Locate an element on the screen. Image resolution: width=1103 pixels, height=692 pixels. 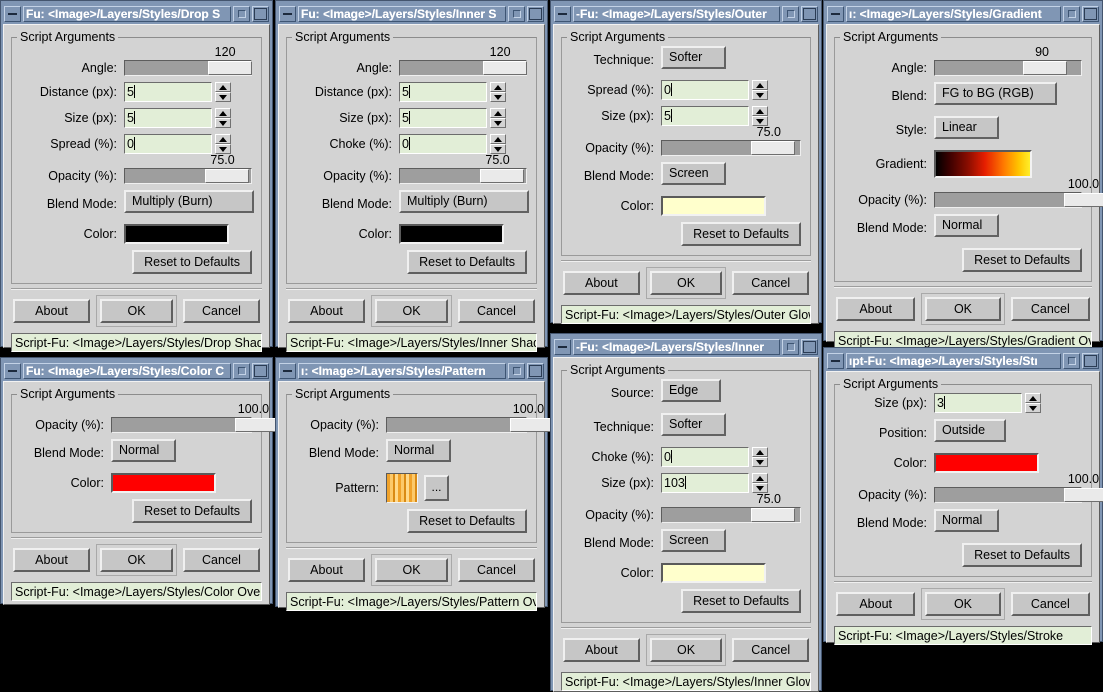
pattern-swatch is located at coordinates (402, 488).